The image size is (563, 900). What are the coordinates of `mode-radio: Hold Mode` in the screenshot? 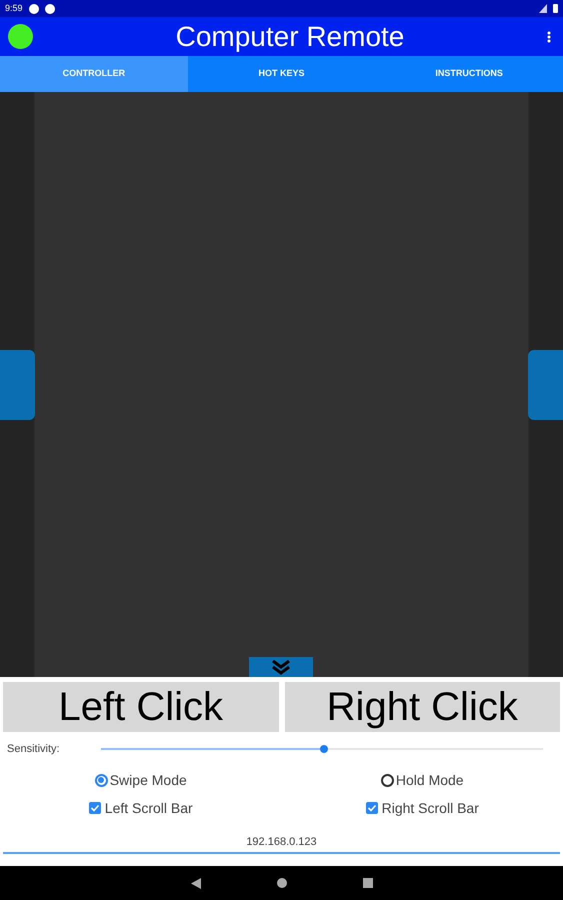 It's located at (422, 780).